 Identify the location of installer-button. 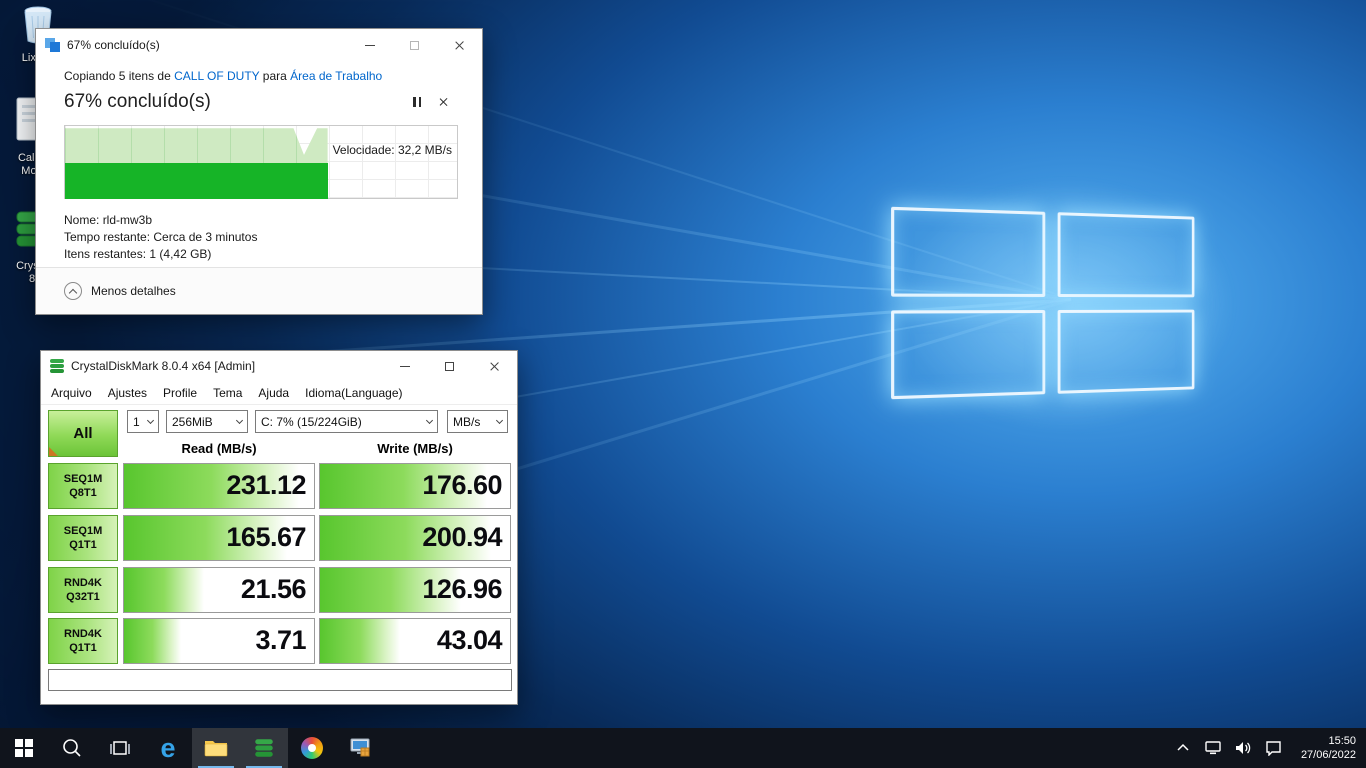
(360, 748).